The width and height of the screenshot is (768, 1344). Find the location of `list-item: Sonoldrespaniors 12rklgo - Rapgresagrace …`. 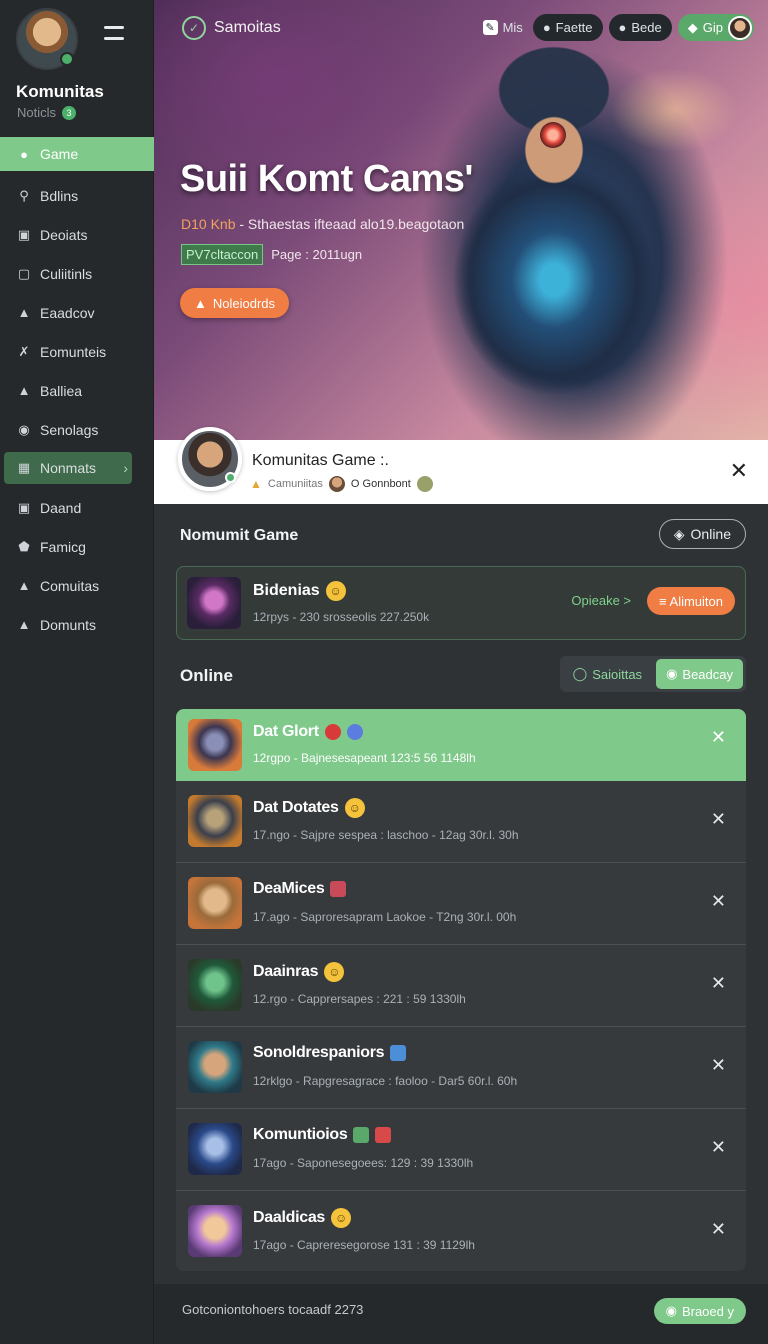

list-item: Sonoldrespaniors 12rklgo - Rapgresagrace … is located at coordinates (461, 1068).